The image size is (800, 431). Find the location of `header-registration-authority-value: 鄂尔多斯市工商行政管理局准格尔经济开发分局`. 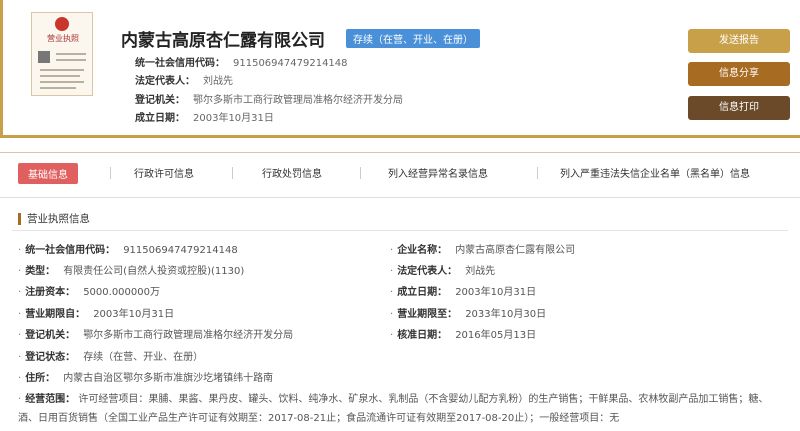

header-registration-authority-value: 鄂尔多斯市工商行政管理局准格尔经济开发分局 is located at coordinates (298, 100).